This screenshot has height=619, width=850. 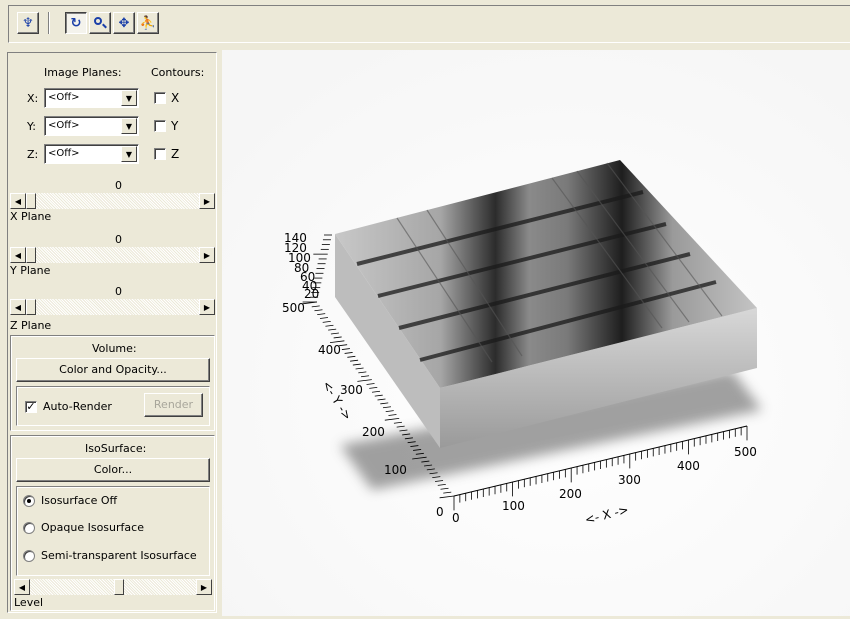 What do you see at coordinates (30, 270) in the screenshot?
I see `y-plane-slider-label: Y Plane` at bounding box center [30, 270].